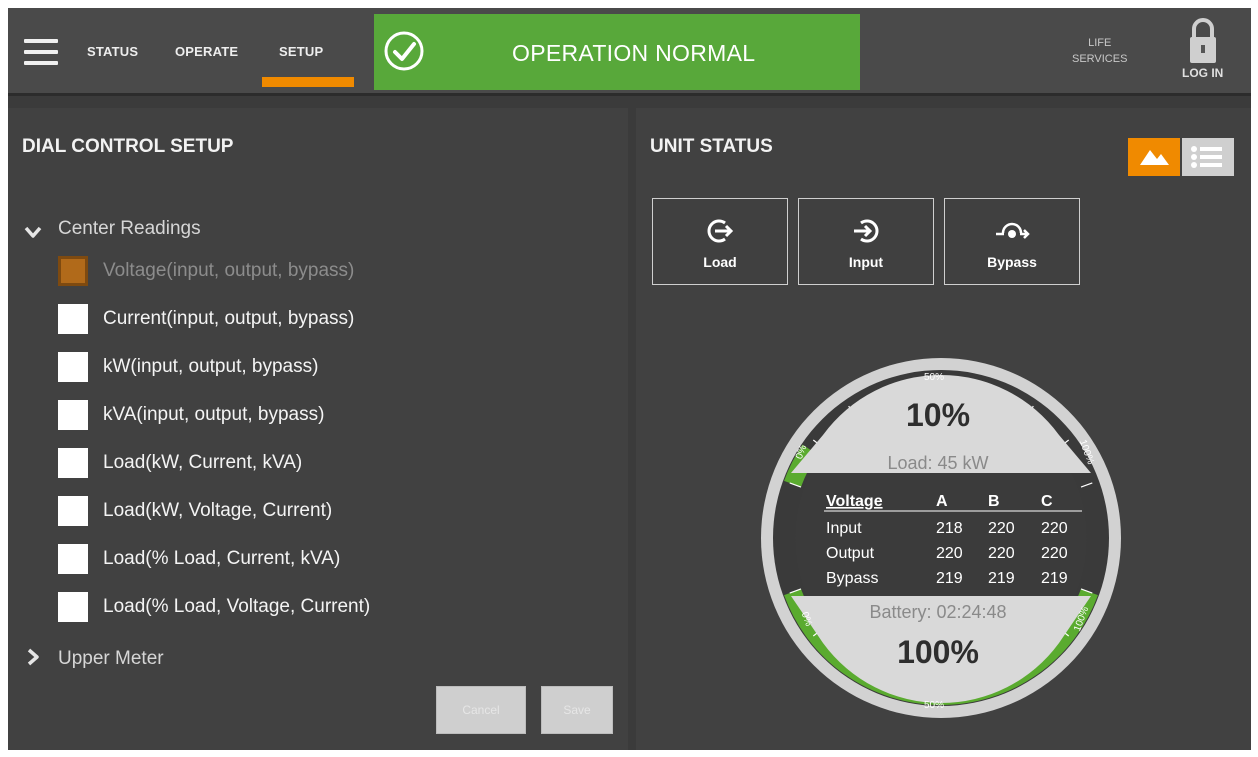 The image size is (1258, 757). What do you see at coordinates (934, 377) in the screenshot?
I see `load-scale-50-label: 50%` at bounding box center [934, 377].